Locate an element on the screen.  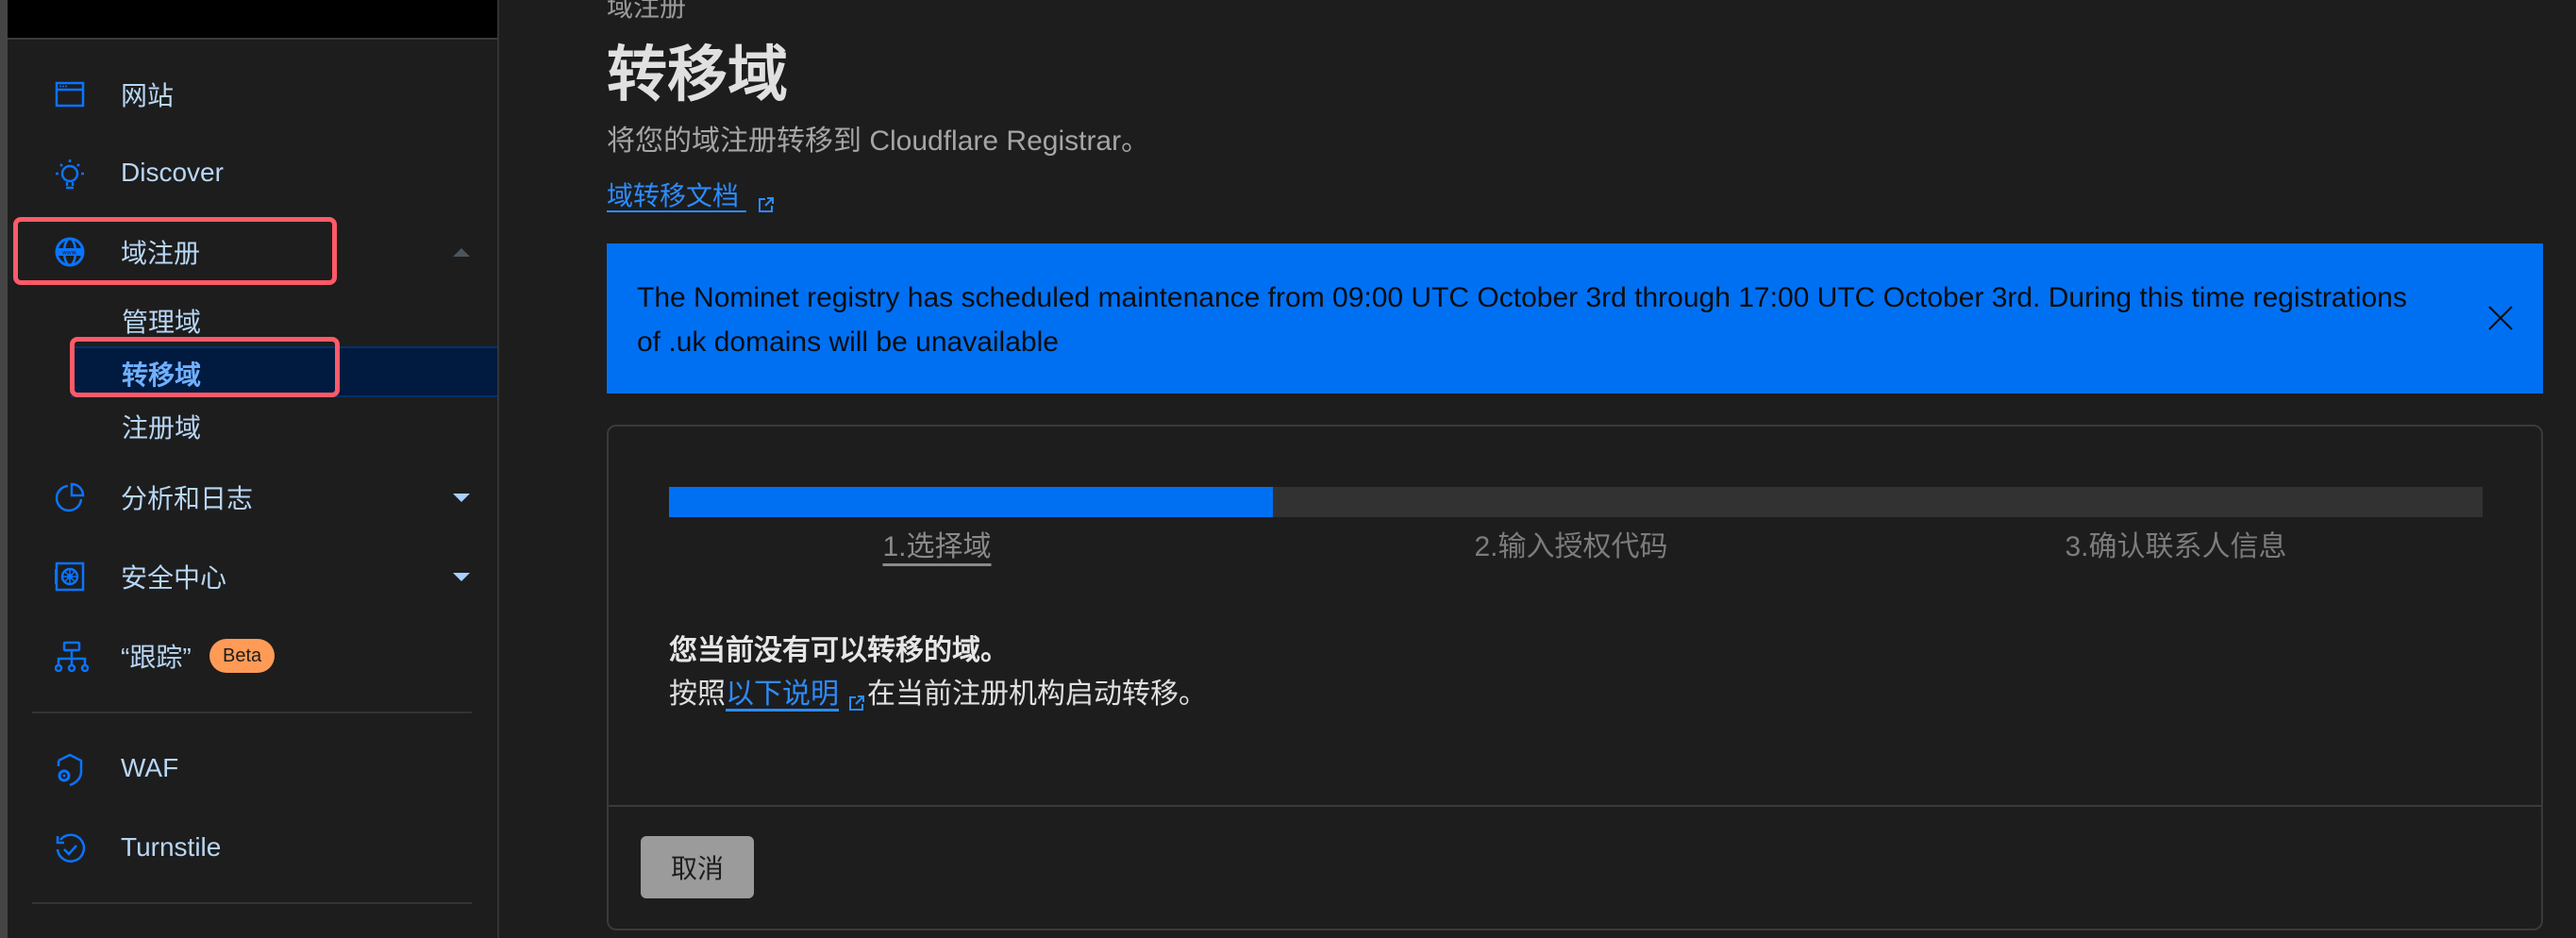
safe-vault-icon is located at coordinates (69, 576).